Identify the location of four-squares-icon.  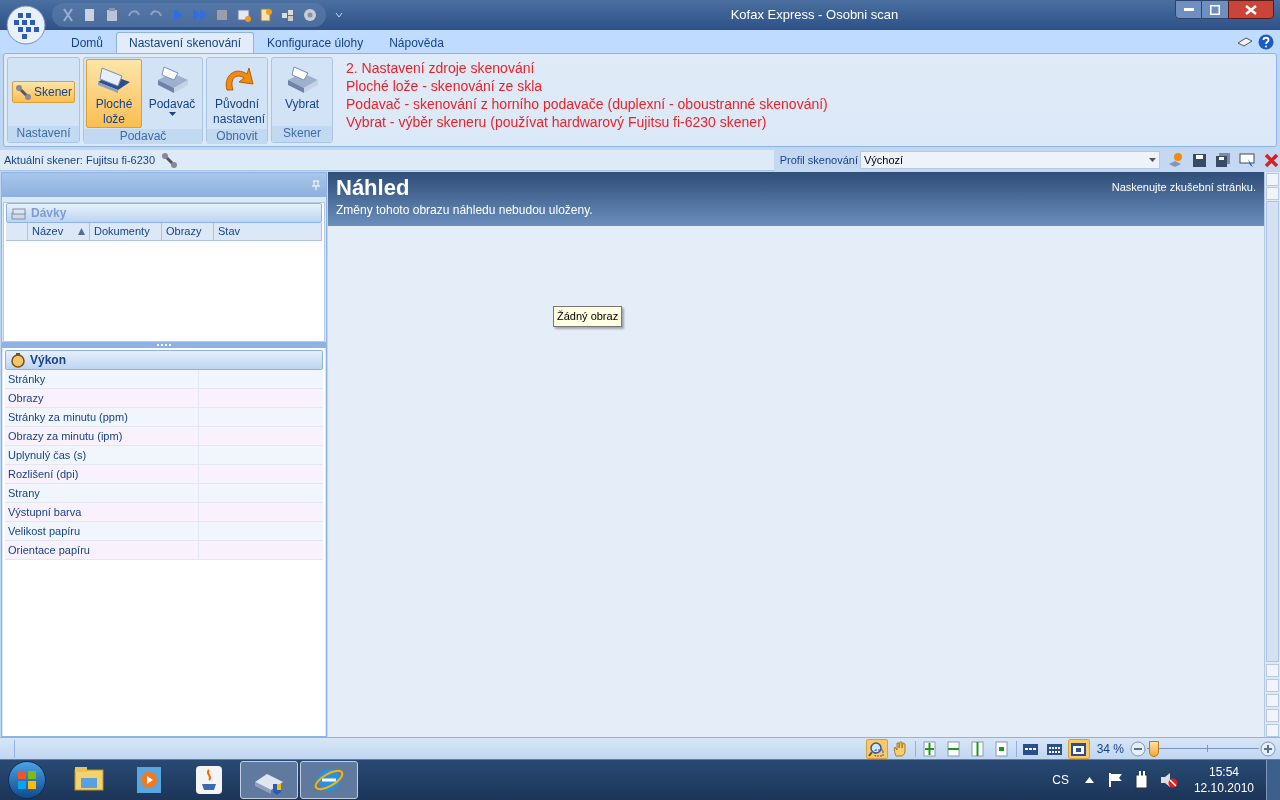
(27, 780).